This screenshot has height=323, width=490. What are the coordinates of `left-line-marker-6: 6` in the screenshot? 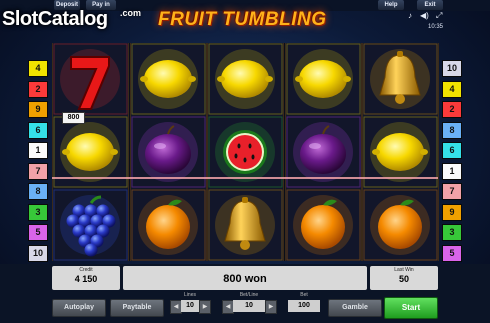 It's located at (38, 130).